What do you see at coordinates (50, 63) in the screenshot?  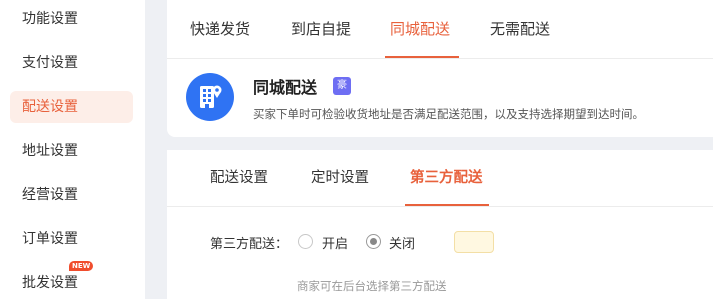 I see `sidebar-item-label: 支付设置` at bounding box center [50, 63].